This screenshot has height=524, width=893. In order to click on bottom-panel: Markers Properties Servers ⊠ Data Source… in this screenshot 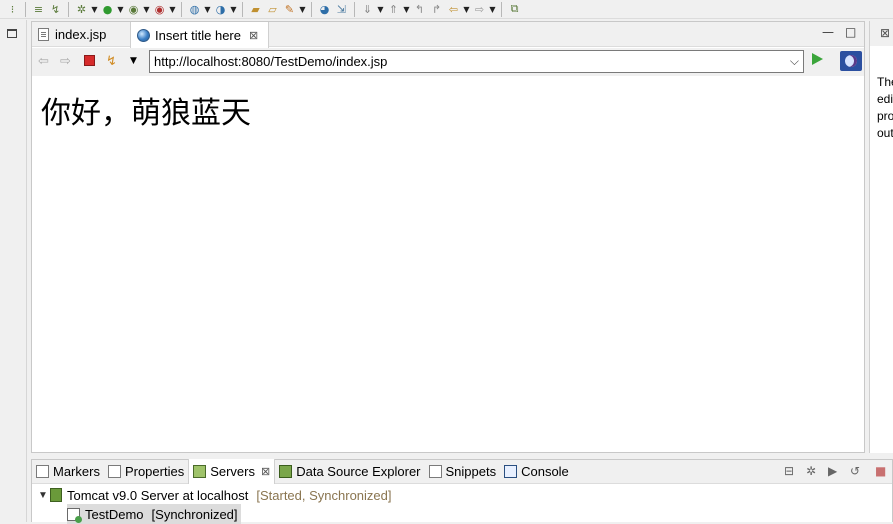, I will do `click(462, 491)`.